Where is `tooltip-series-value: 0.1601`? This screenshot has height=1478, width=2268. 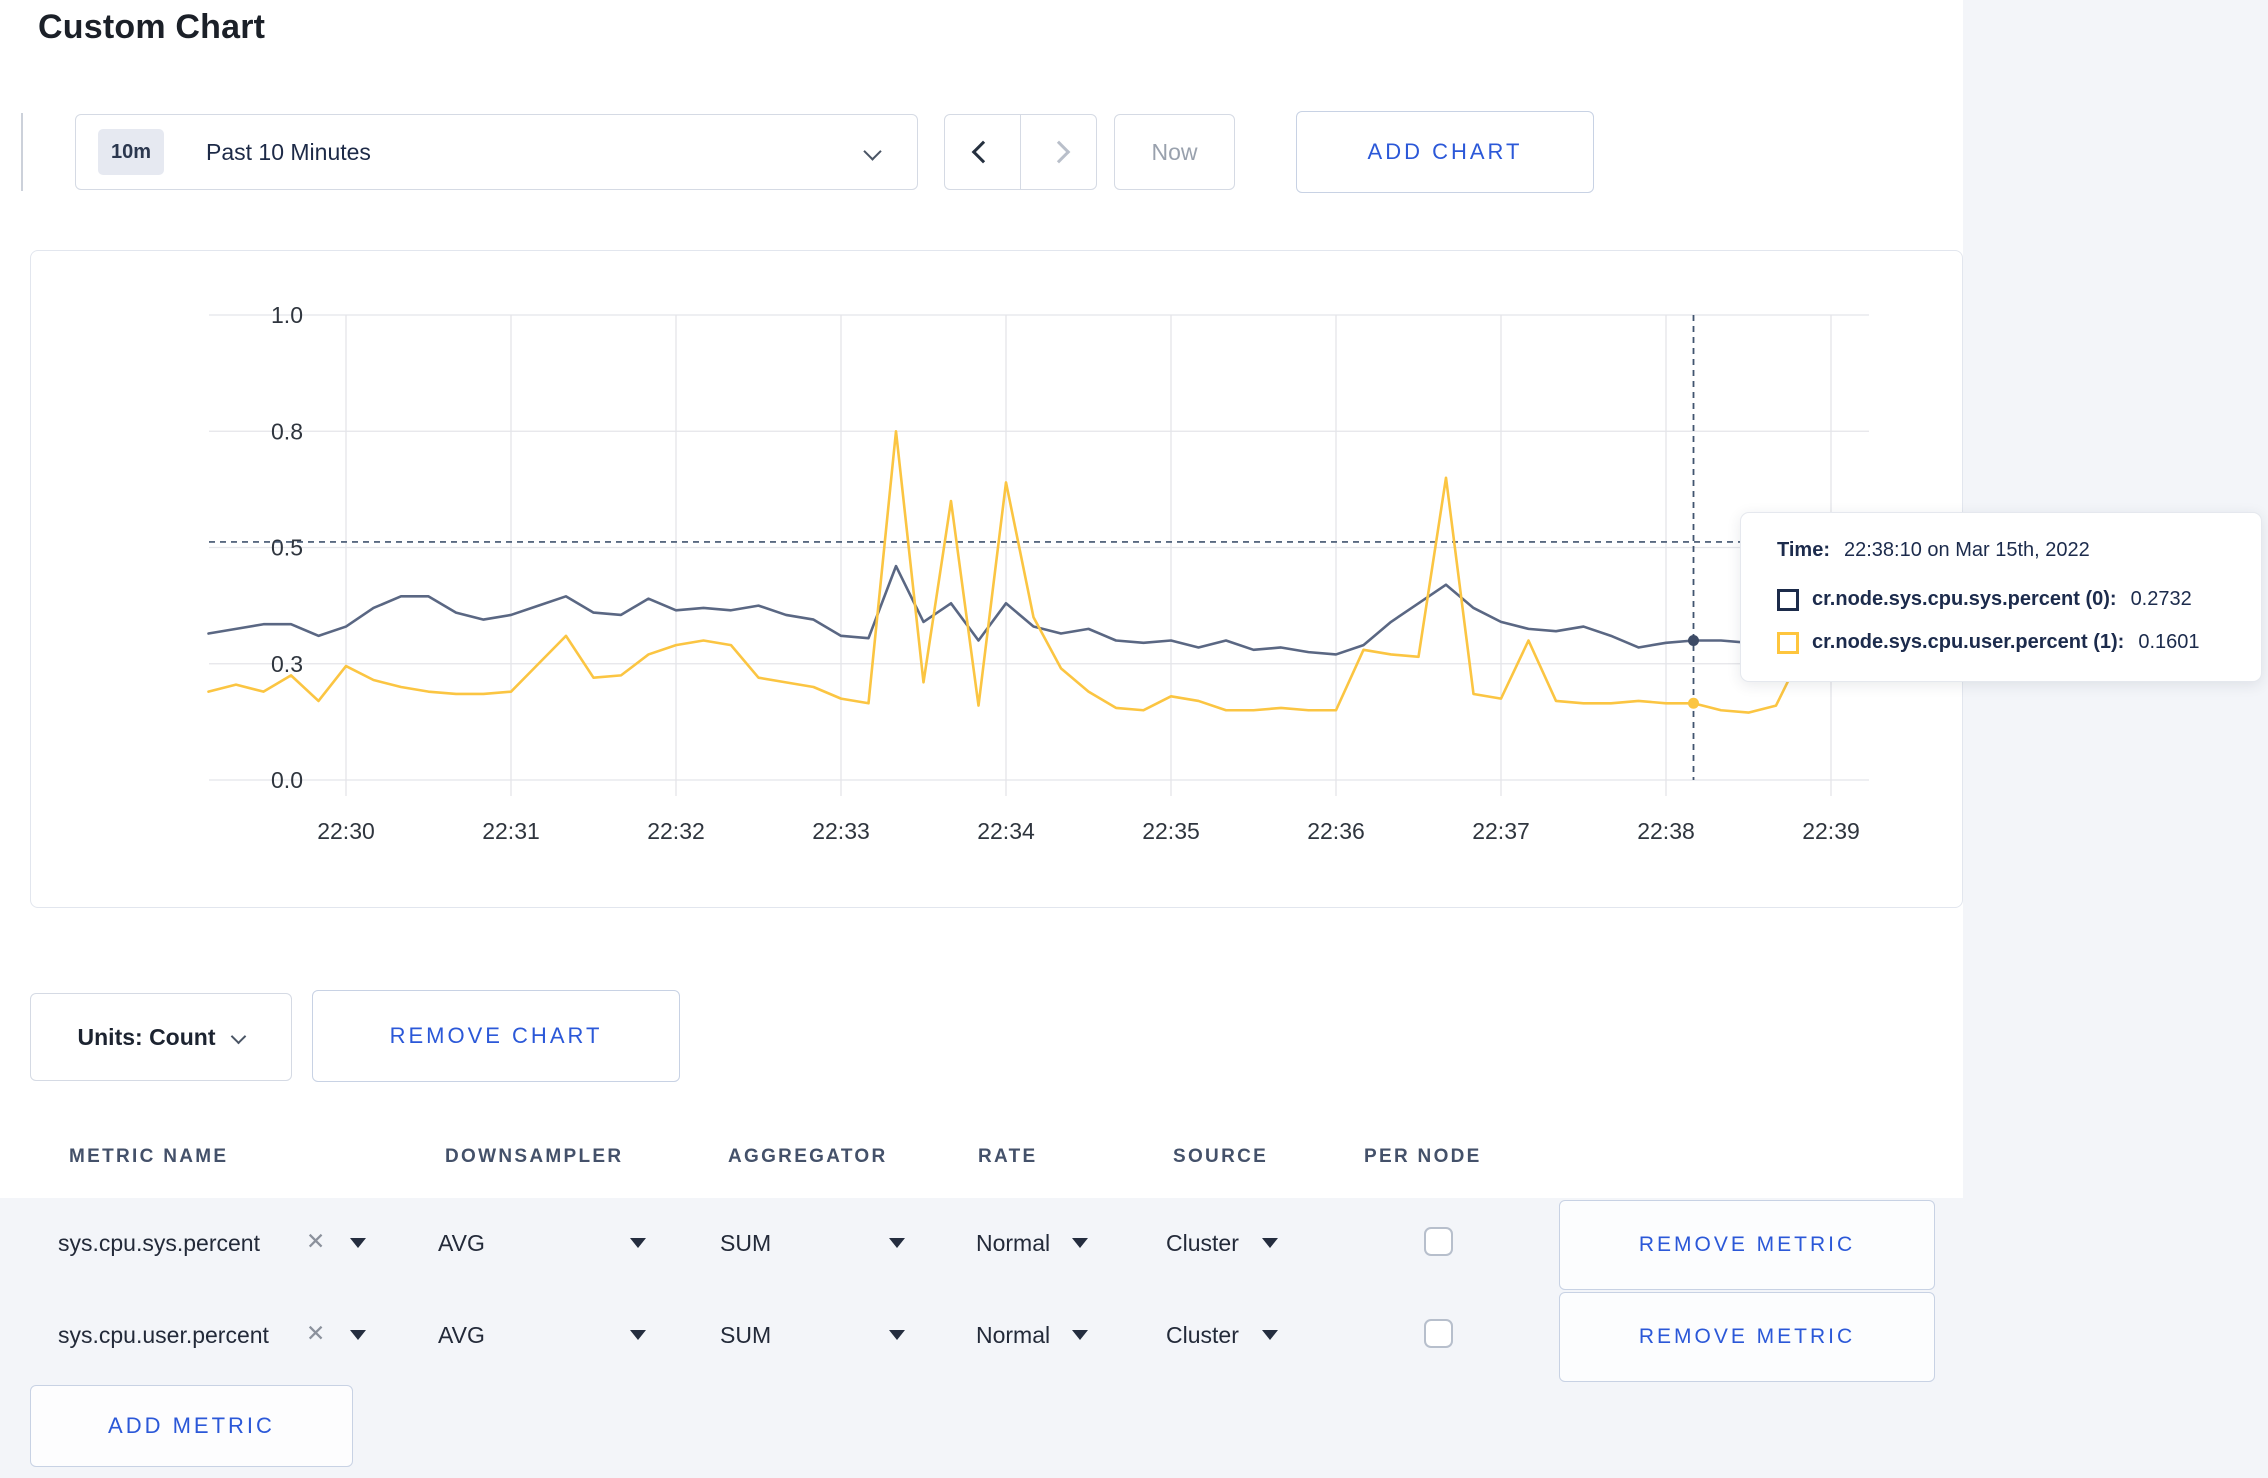 tooltip-series-value: 0.1601 is located at coordinates (2169, 642).